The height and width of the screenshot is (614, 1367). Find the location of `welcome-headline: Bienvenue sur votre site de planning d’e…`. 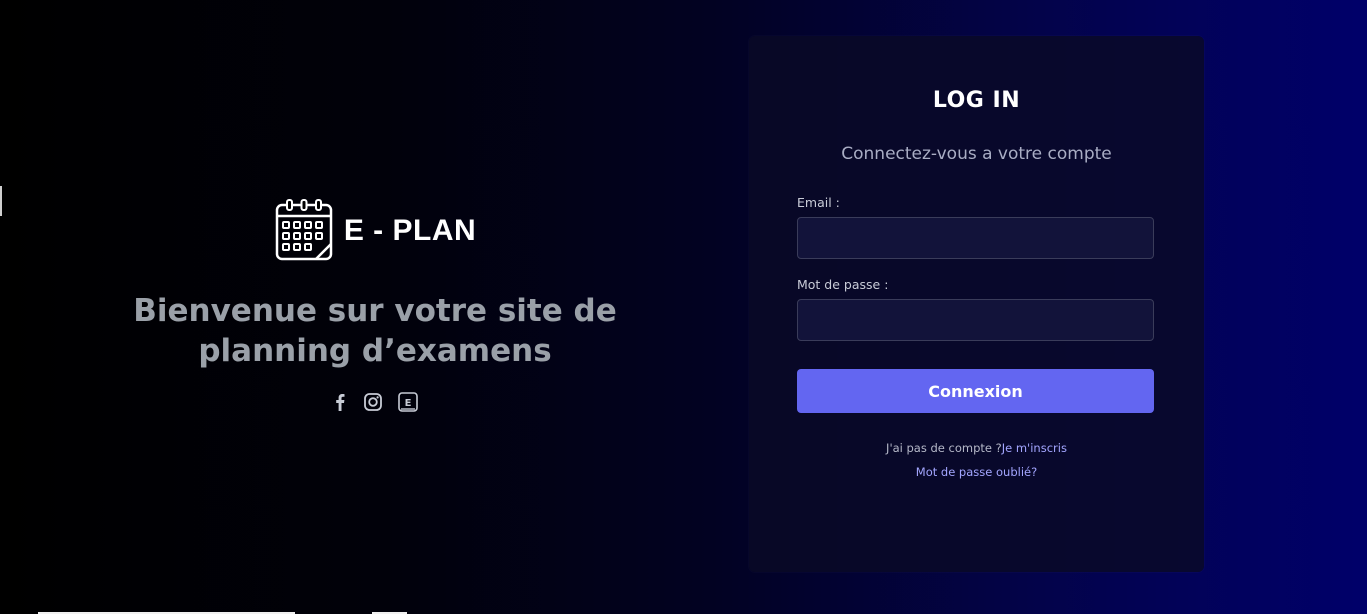

welcome-headline: Bienvenue sur votre site de planning d’e… is located at coordinates (375, 331).